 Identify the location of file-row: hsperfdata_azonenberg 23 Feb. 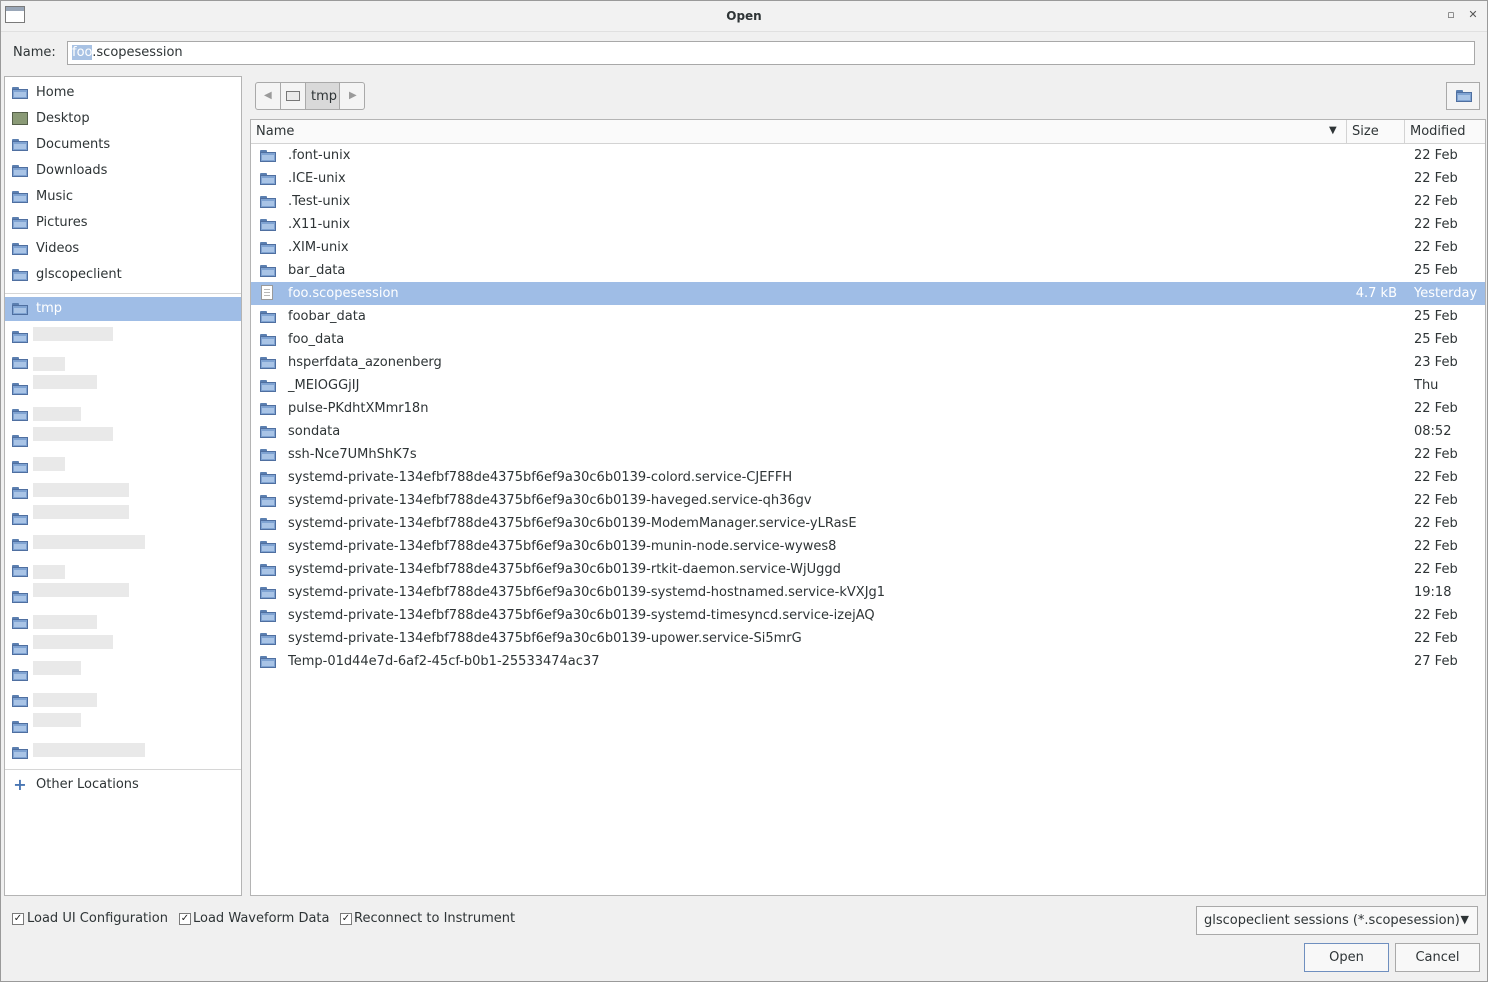
(868, 362).